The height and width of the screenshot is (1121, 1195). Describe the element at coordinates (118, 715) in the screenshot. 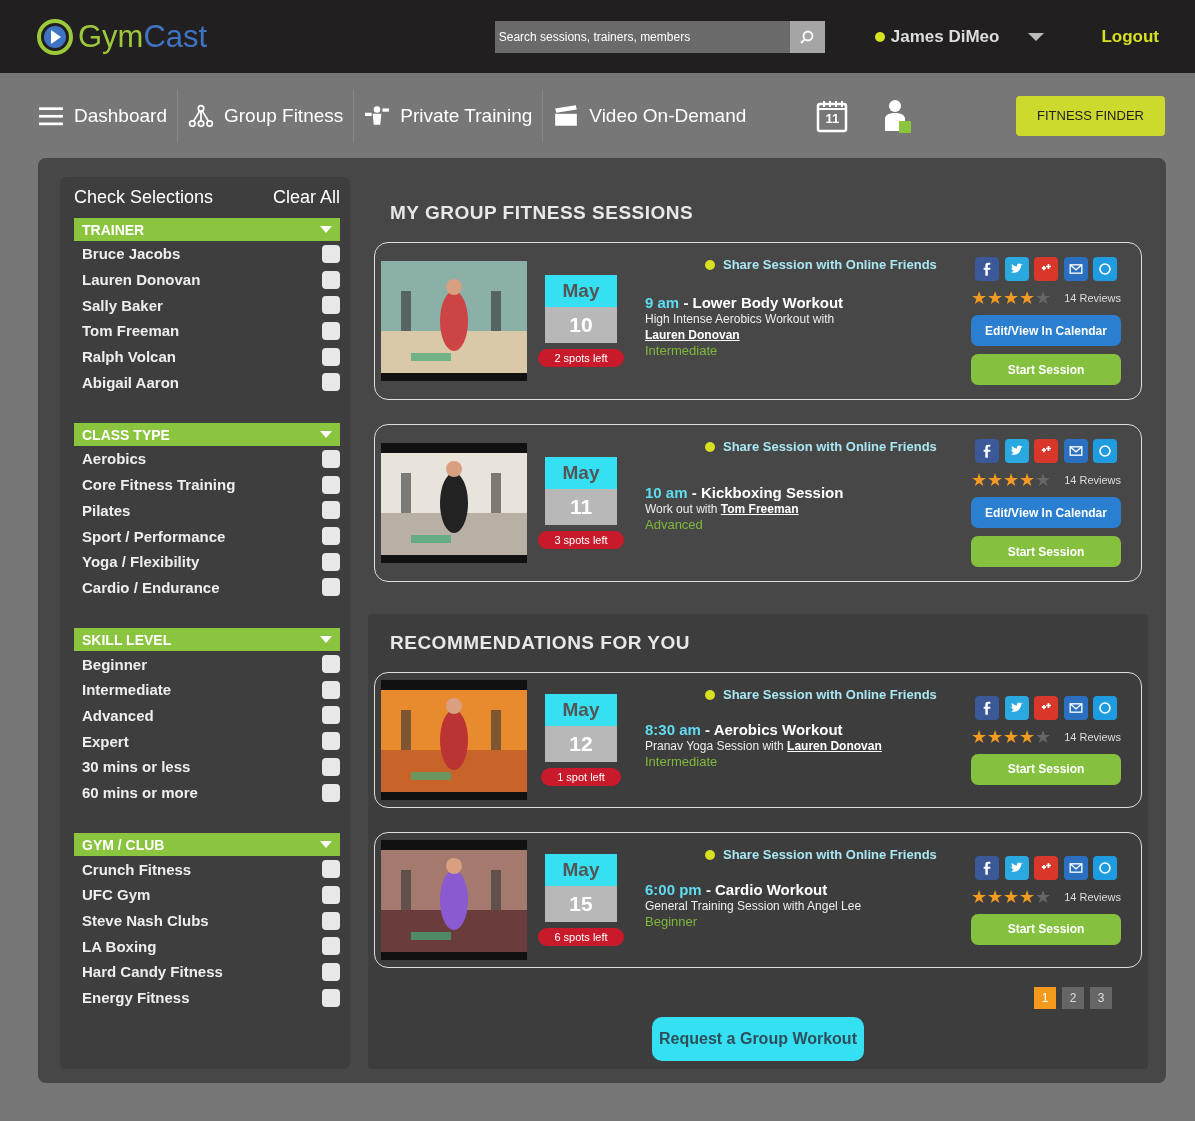

I see `filter-label: Advanced` at that location.